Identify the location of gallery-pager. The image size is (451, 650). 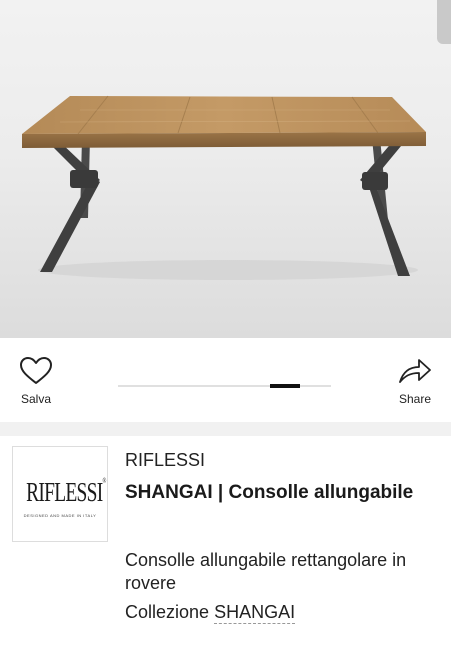
(224, 386).